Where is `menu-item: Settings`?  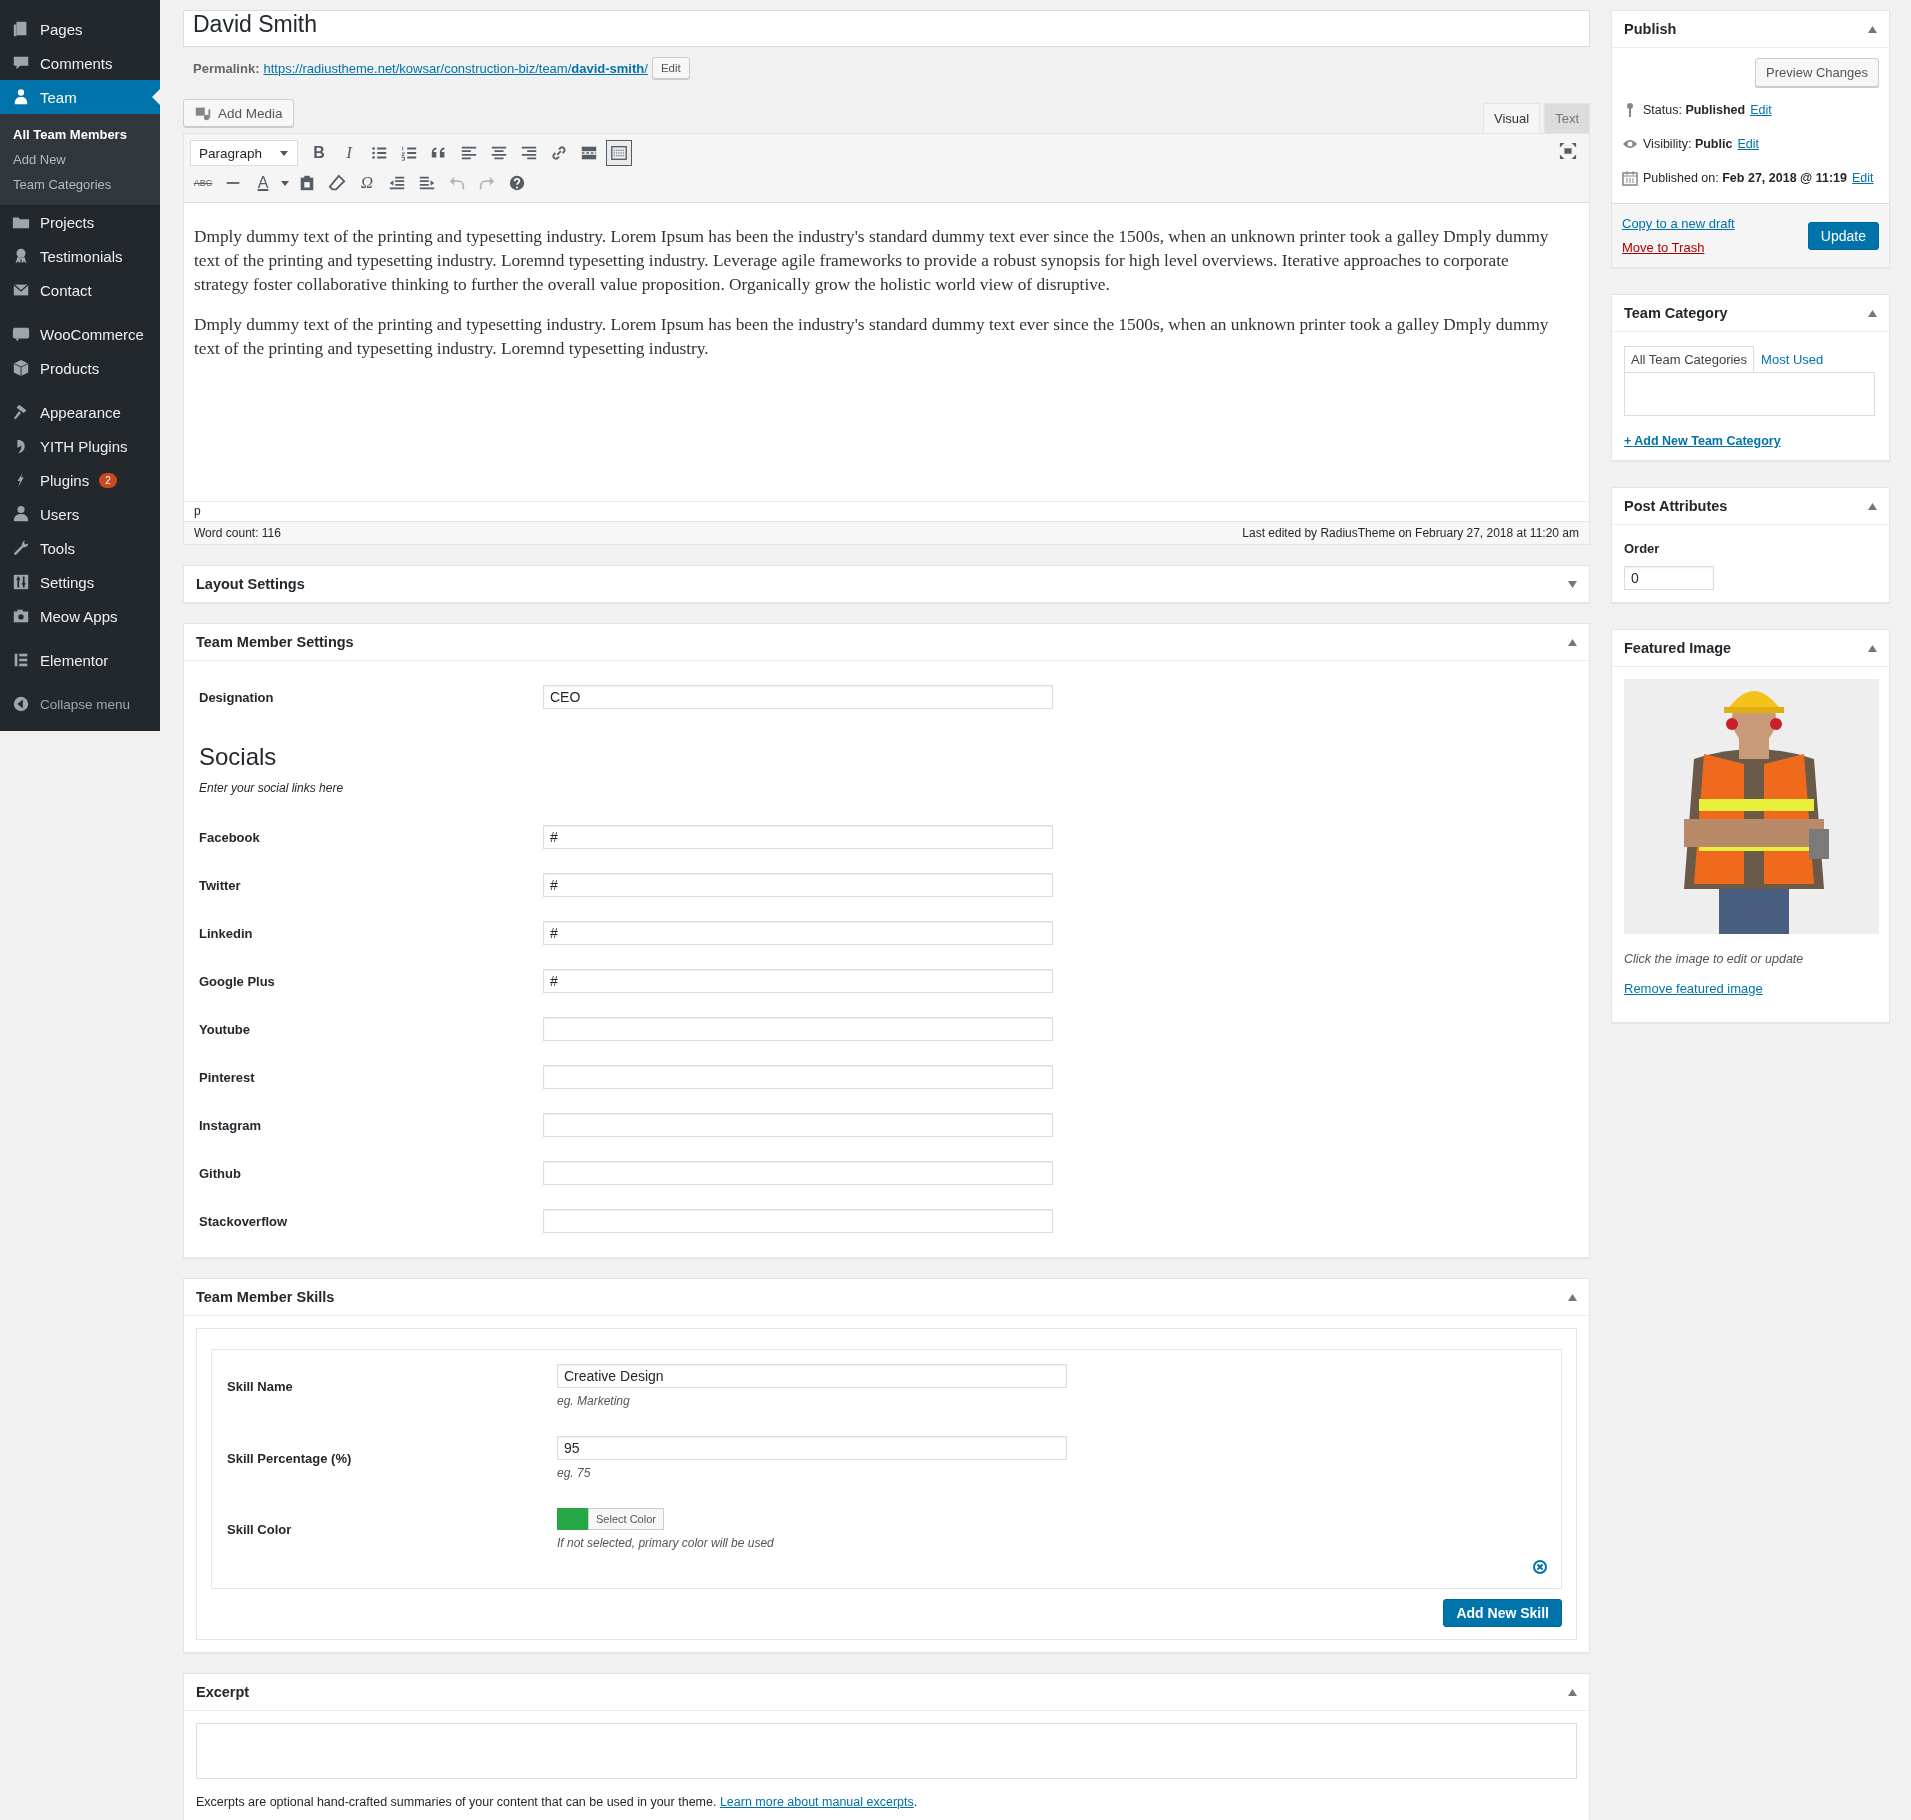
menu-item: Settings is located at coordinates (80, 582).